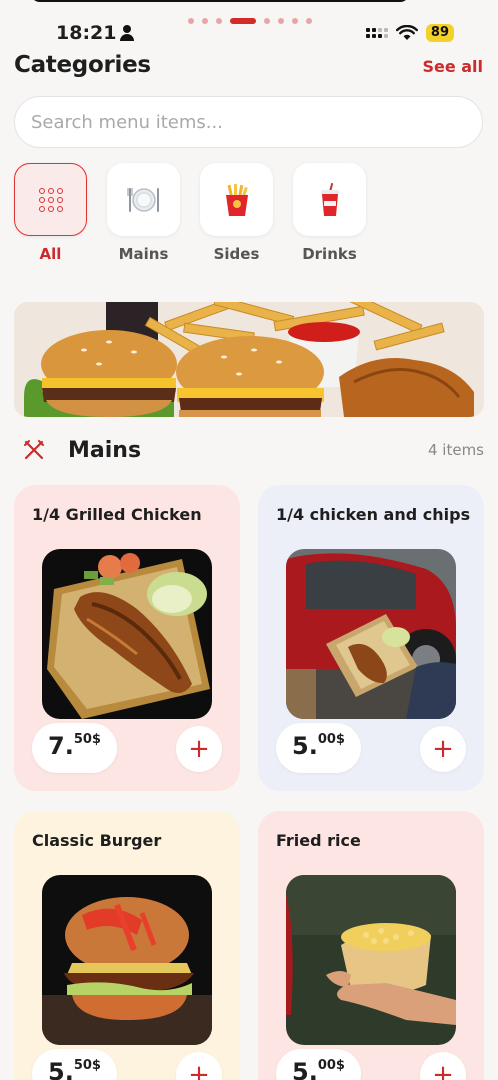  I want to click on grid-icon, so click(50, 199).